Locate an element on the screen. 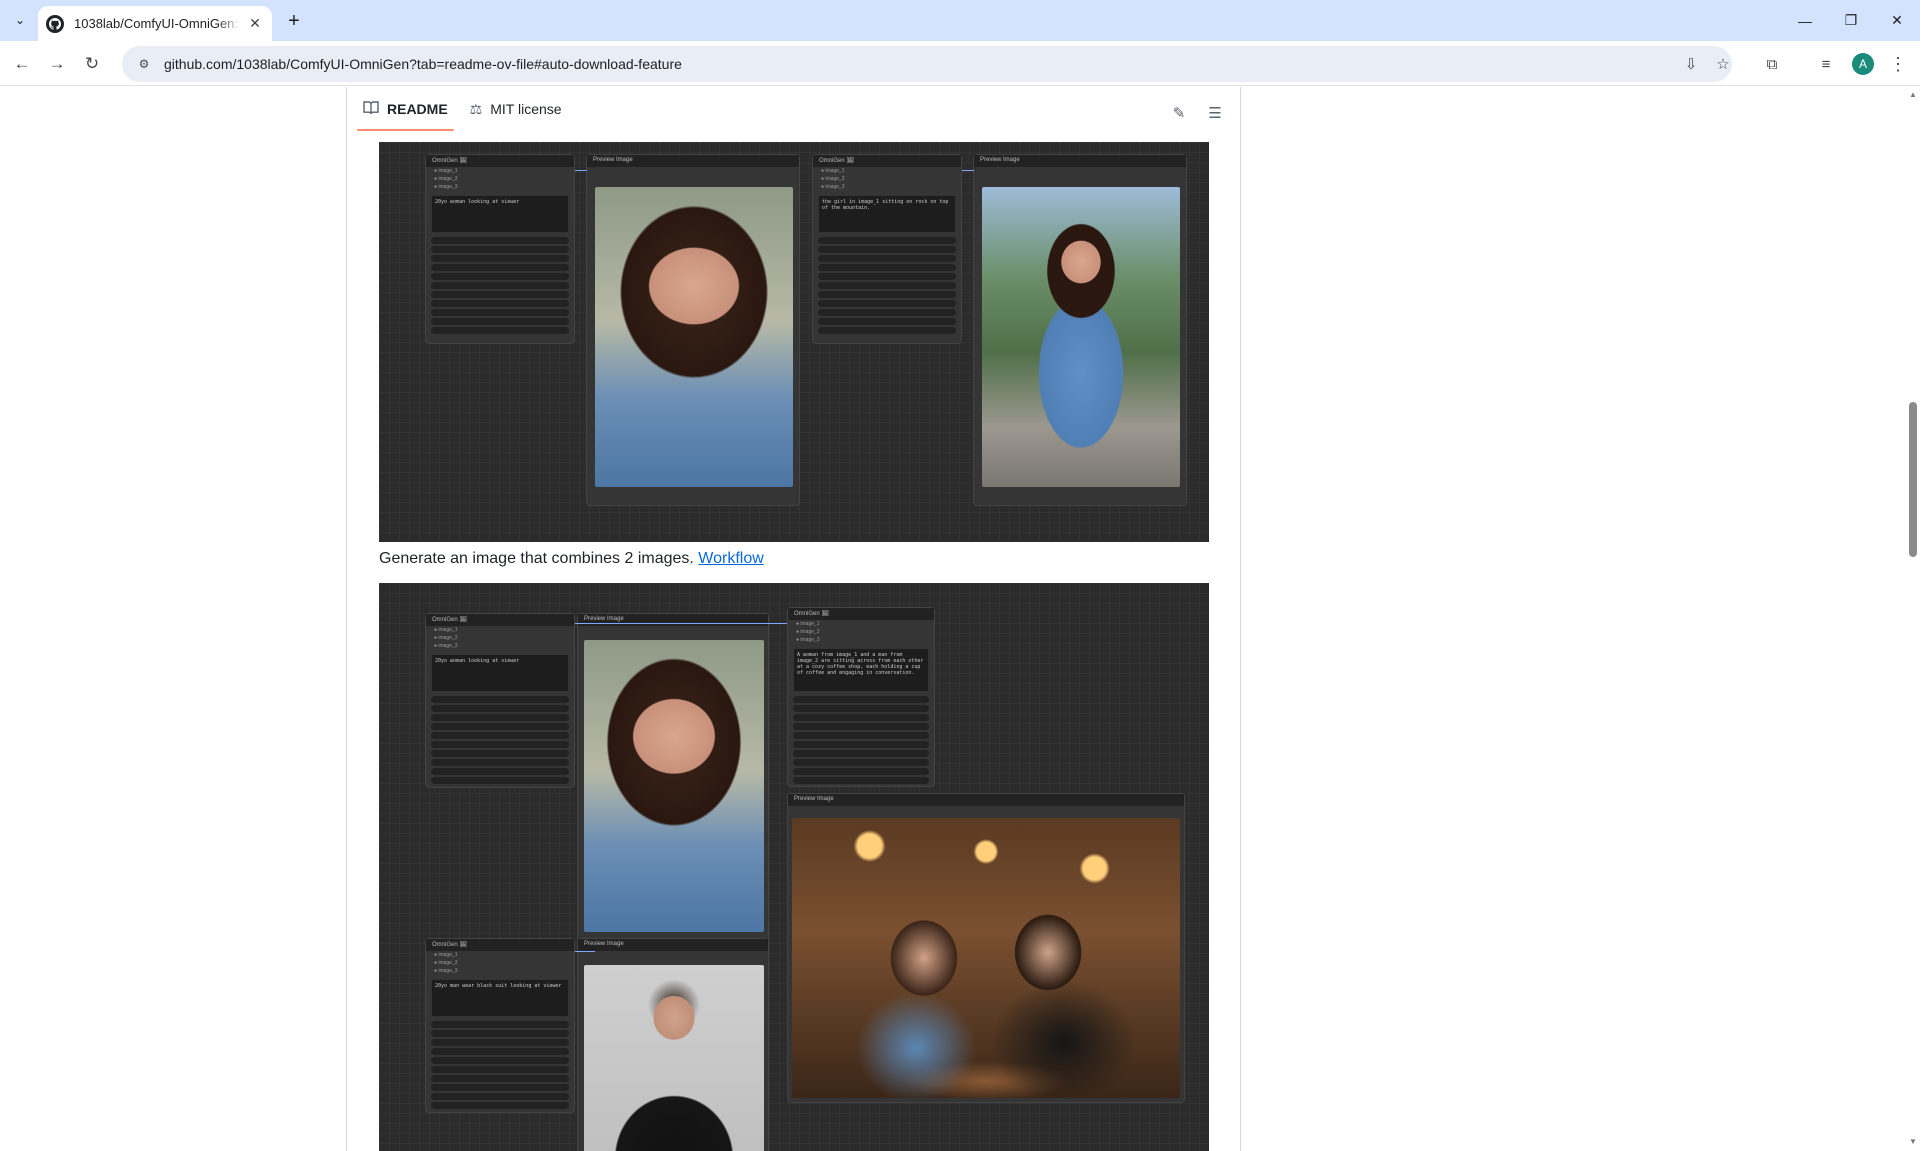 Image resolution: width=1920 pixels, height=1151 pixels. tab-search-button: ⌄ is located at coordinates (20, 20).